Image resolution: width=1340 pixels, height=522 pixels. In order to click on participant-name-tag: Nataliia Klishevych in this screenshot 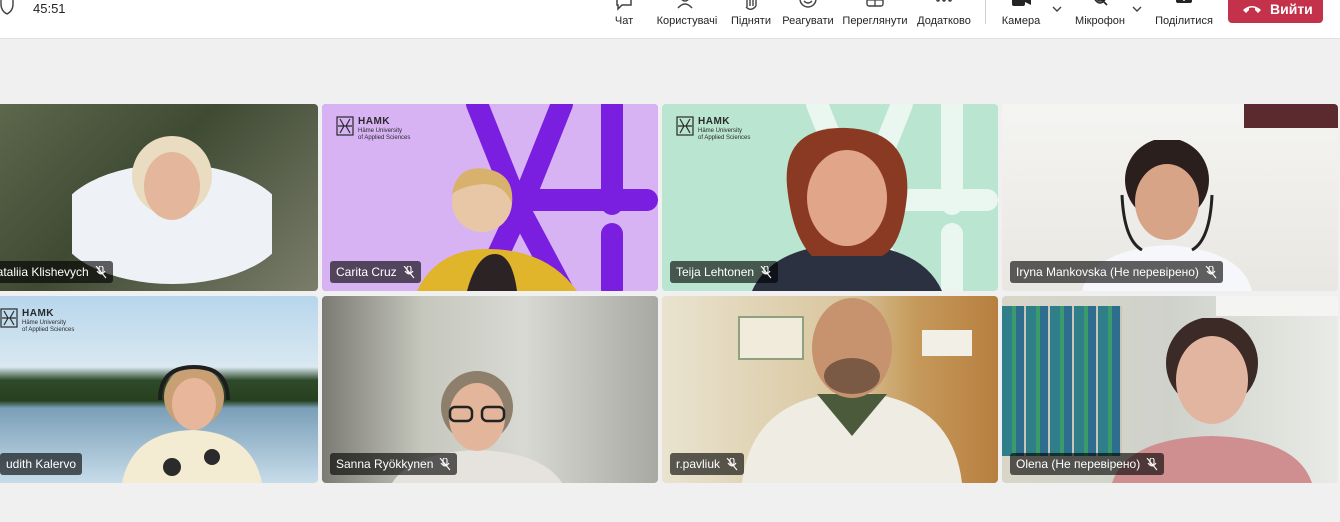, I will do `click(56, 272)`.